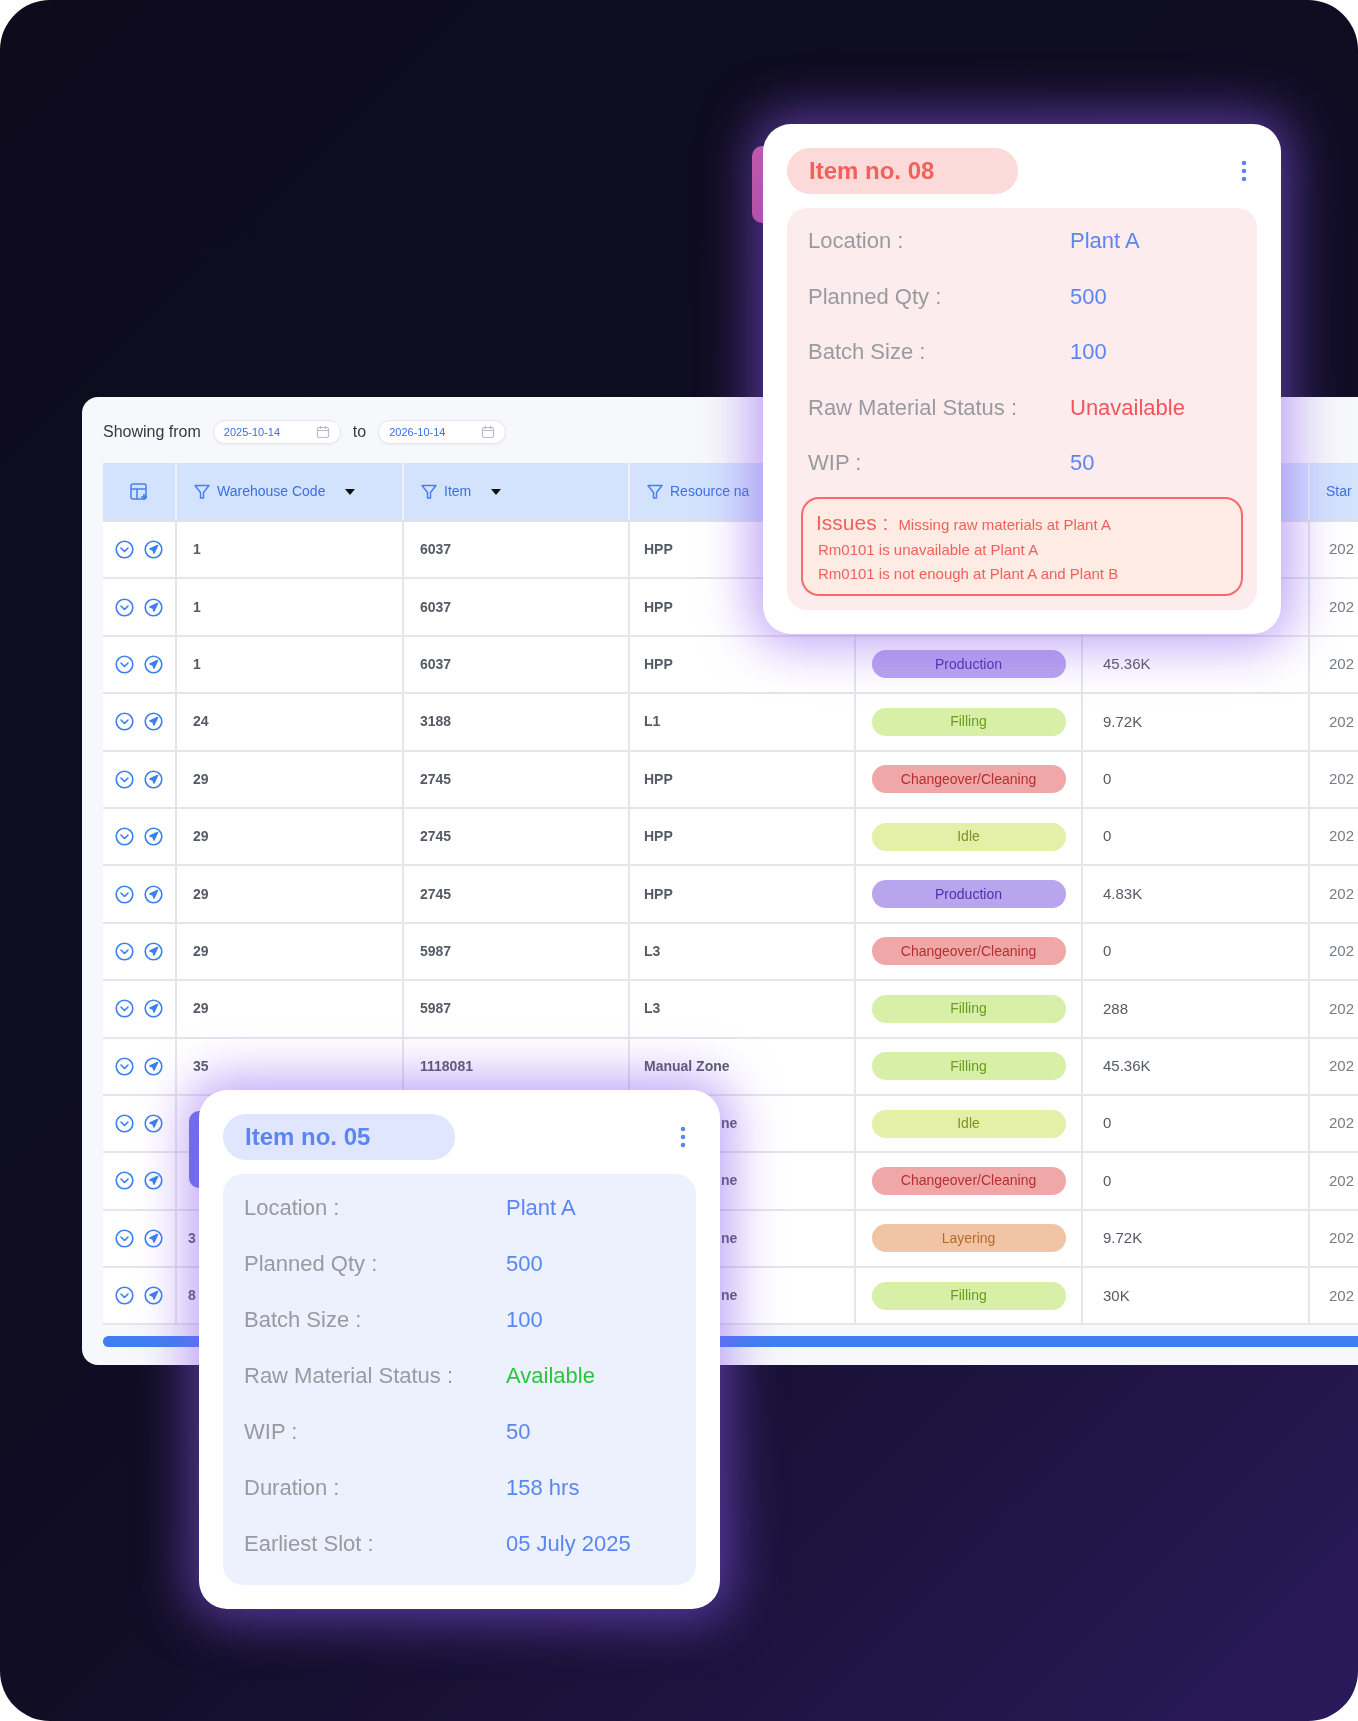 The image size is (1358, 1721). I want to click on table-cell-text: 35, so click(201, 1066).